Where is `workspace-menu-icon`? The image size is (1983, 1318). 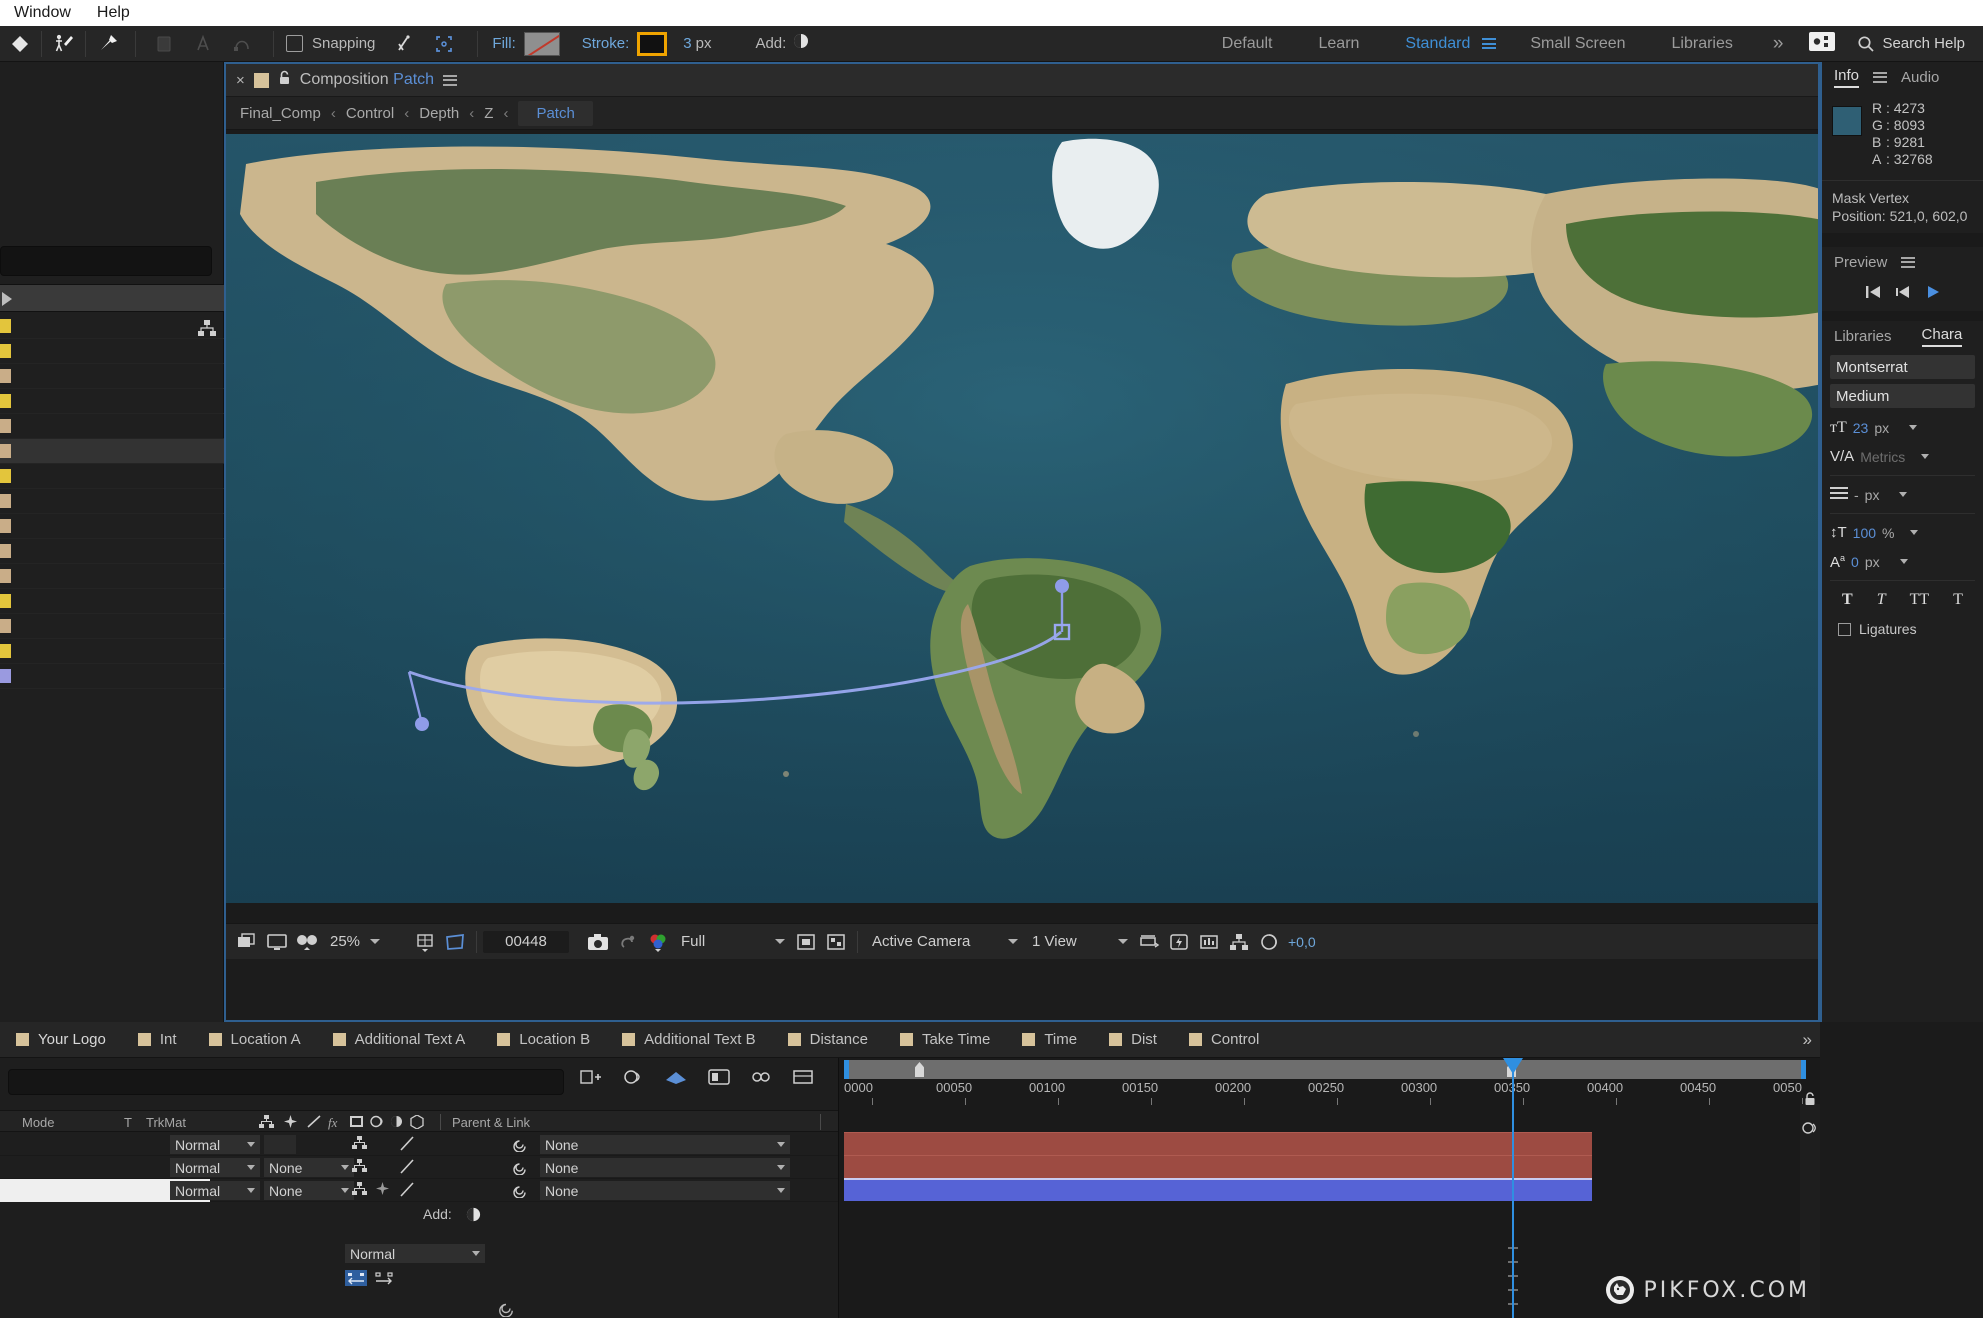 workspace-menu-icon is located at coordinates (1489, 44).